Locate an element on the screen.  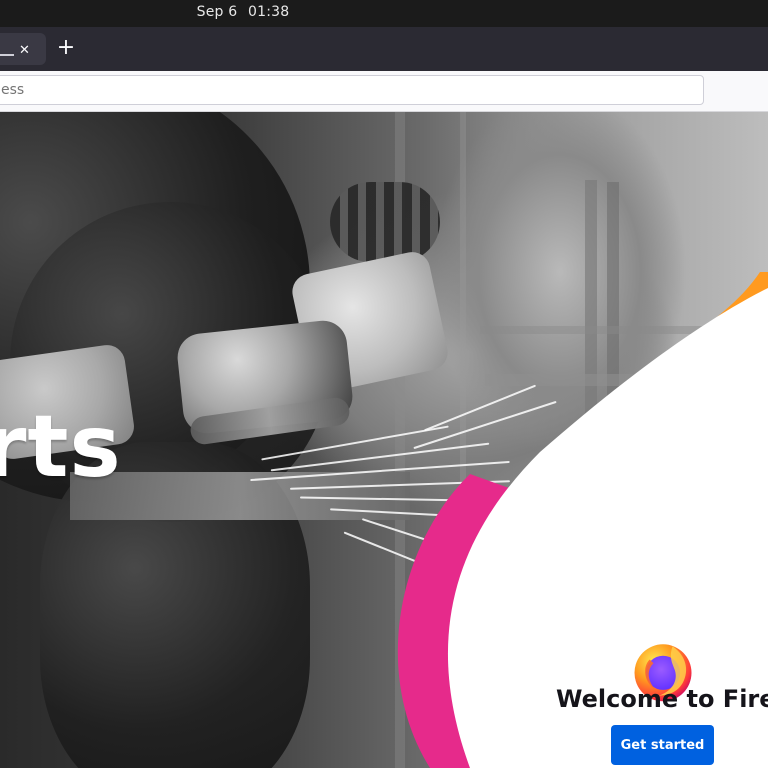
browser-tab: ✕ is located at coordinates (23, 49).